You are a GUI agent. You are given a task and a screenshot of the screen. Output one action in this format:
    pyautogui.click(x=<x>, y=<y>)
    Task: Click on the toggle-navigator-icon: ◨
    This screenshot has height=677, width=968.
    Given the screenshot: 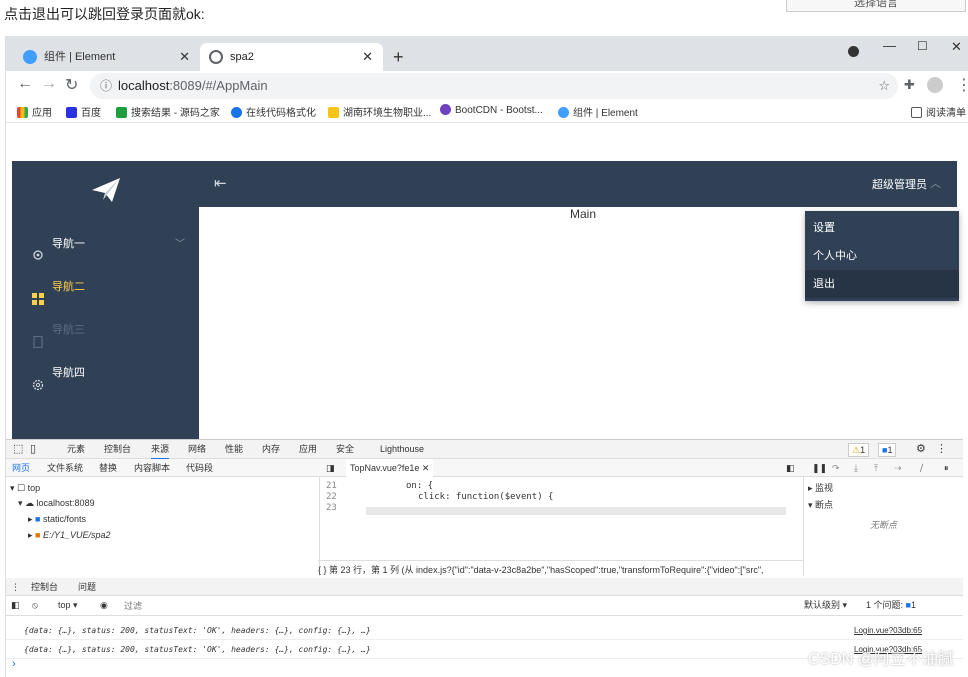 What is the action you would take?
    pyautogui.click(x=330, y=468)
    